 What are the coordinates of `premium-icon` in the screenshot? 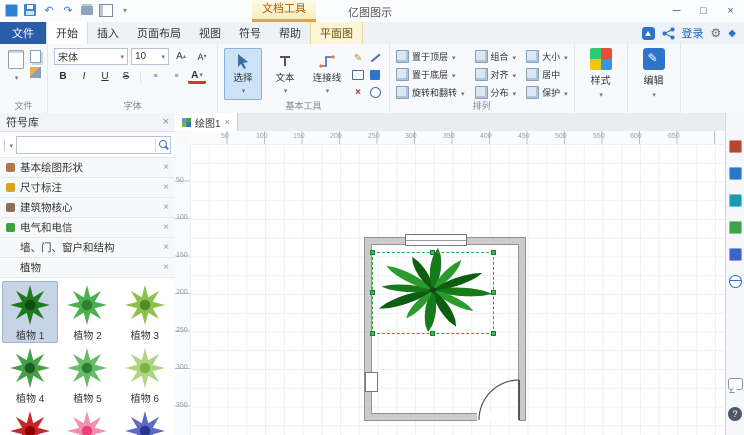 It's located at (732, 33).